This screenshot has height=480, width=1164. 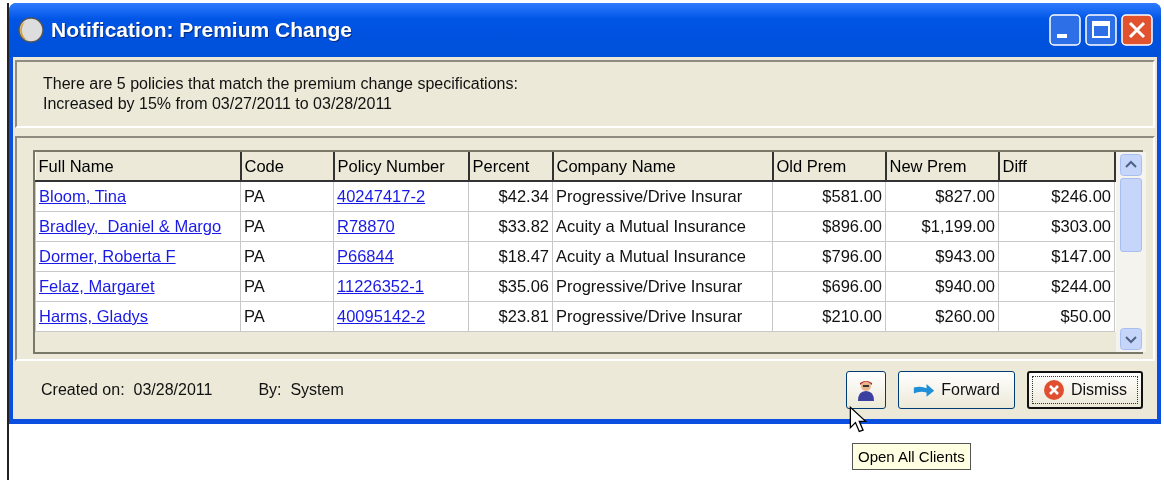 What do you see at coordinates (510, 286) in the screenshot?
I see `table-cell: $35.06` at bounding box center [510, 286].